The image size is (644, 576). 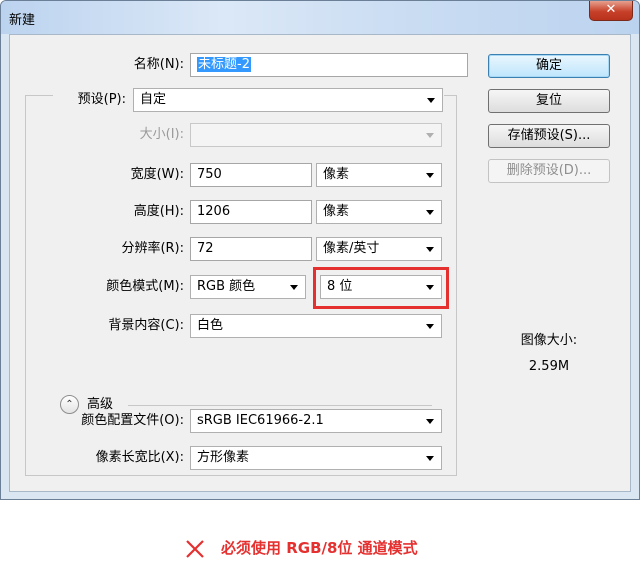 I want to click on bit-depth-highlight, so click(x=381, y=288).